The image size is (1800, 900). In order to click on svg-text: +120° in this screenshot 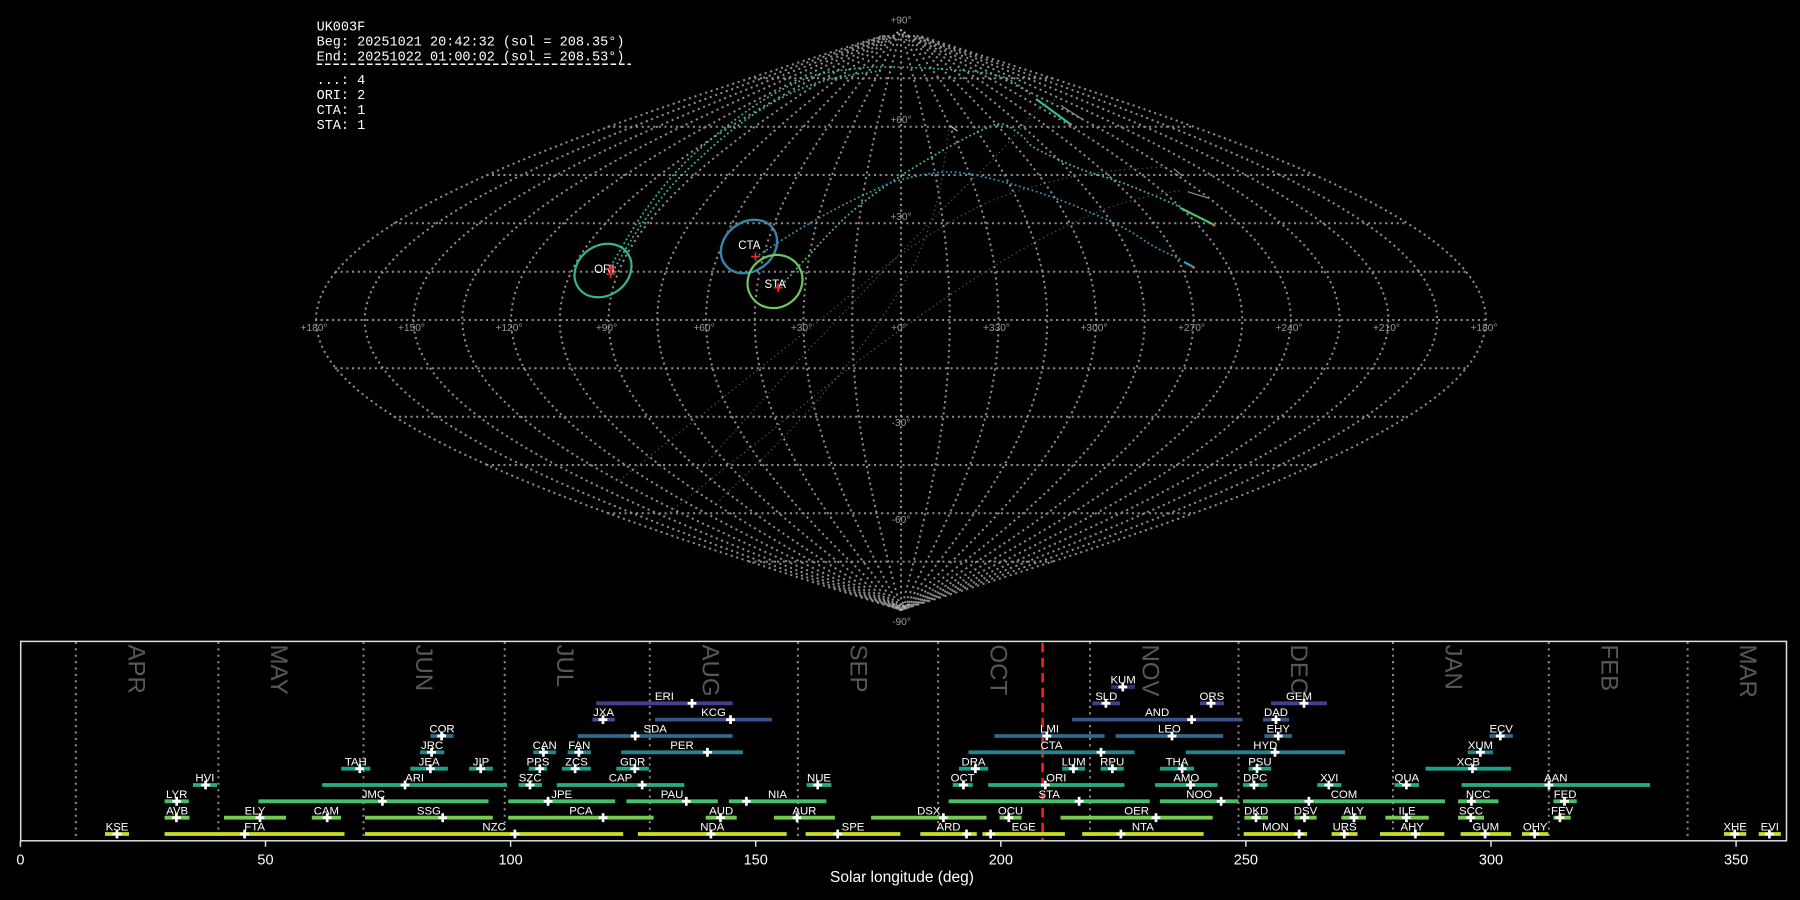, I will do `click(508, 328)`.